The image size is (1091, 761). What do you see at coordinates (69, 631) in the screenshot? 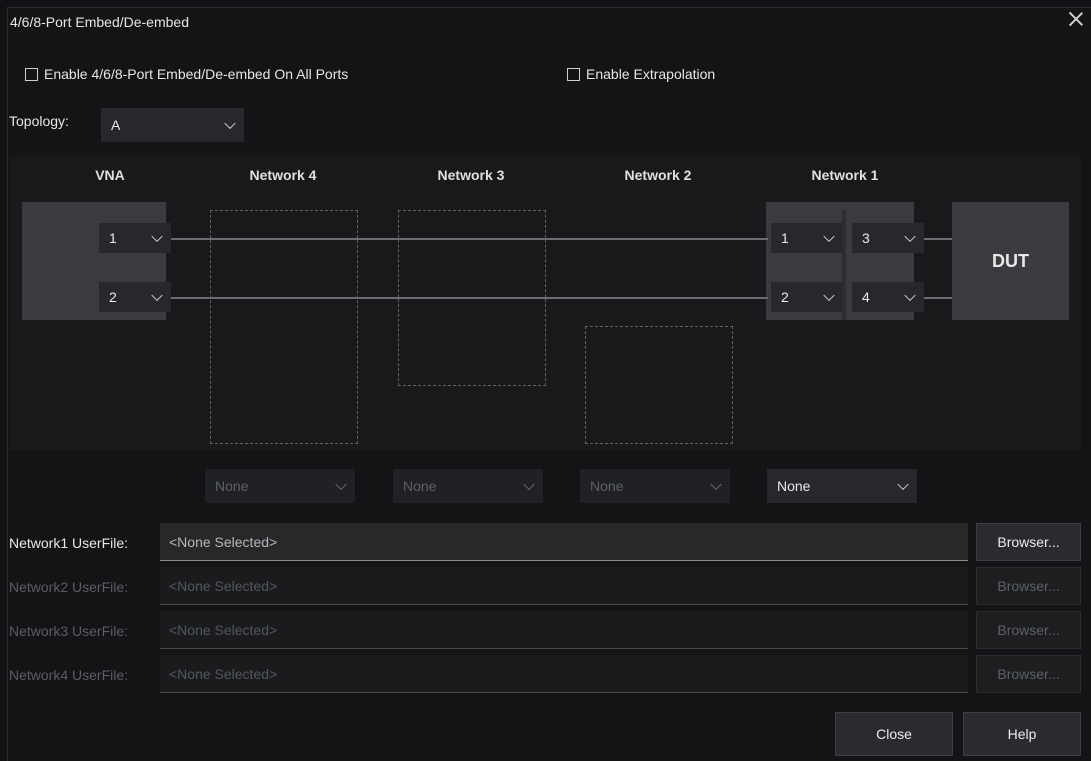
I see `network3-userfile-label: Network3 UserFile:` at bounding box center [69, 631].